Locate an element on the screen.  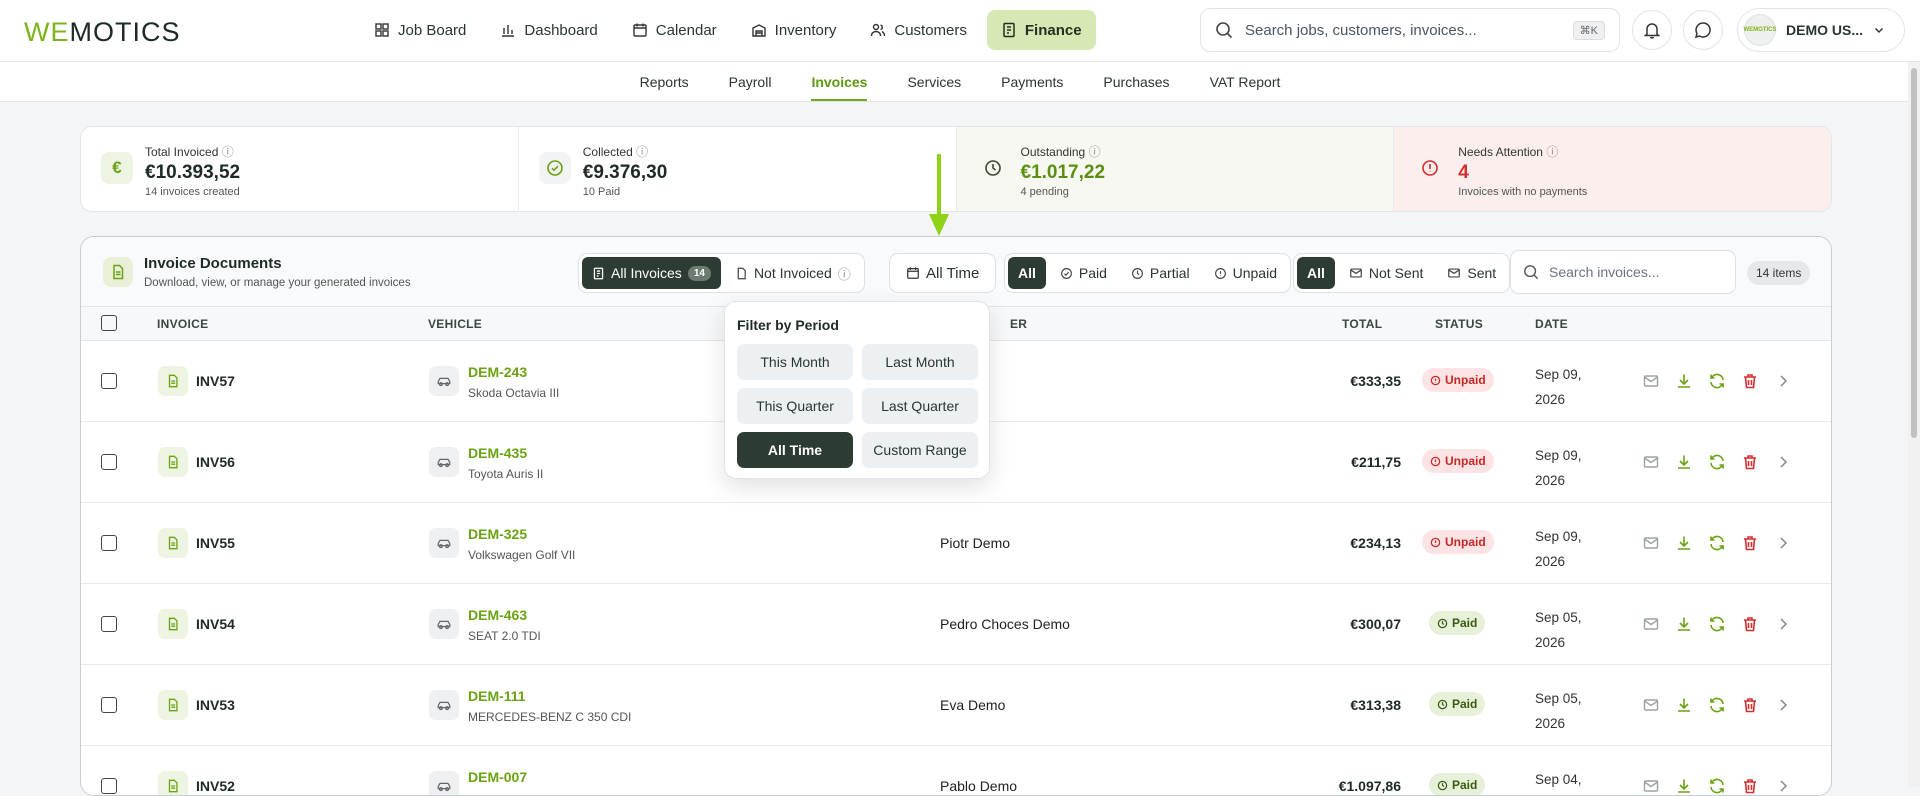
logo: WEMOTICS is located at coordinates (102, 32).